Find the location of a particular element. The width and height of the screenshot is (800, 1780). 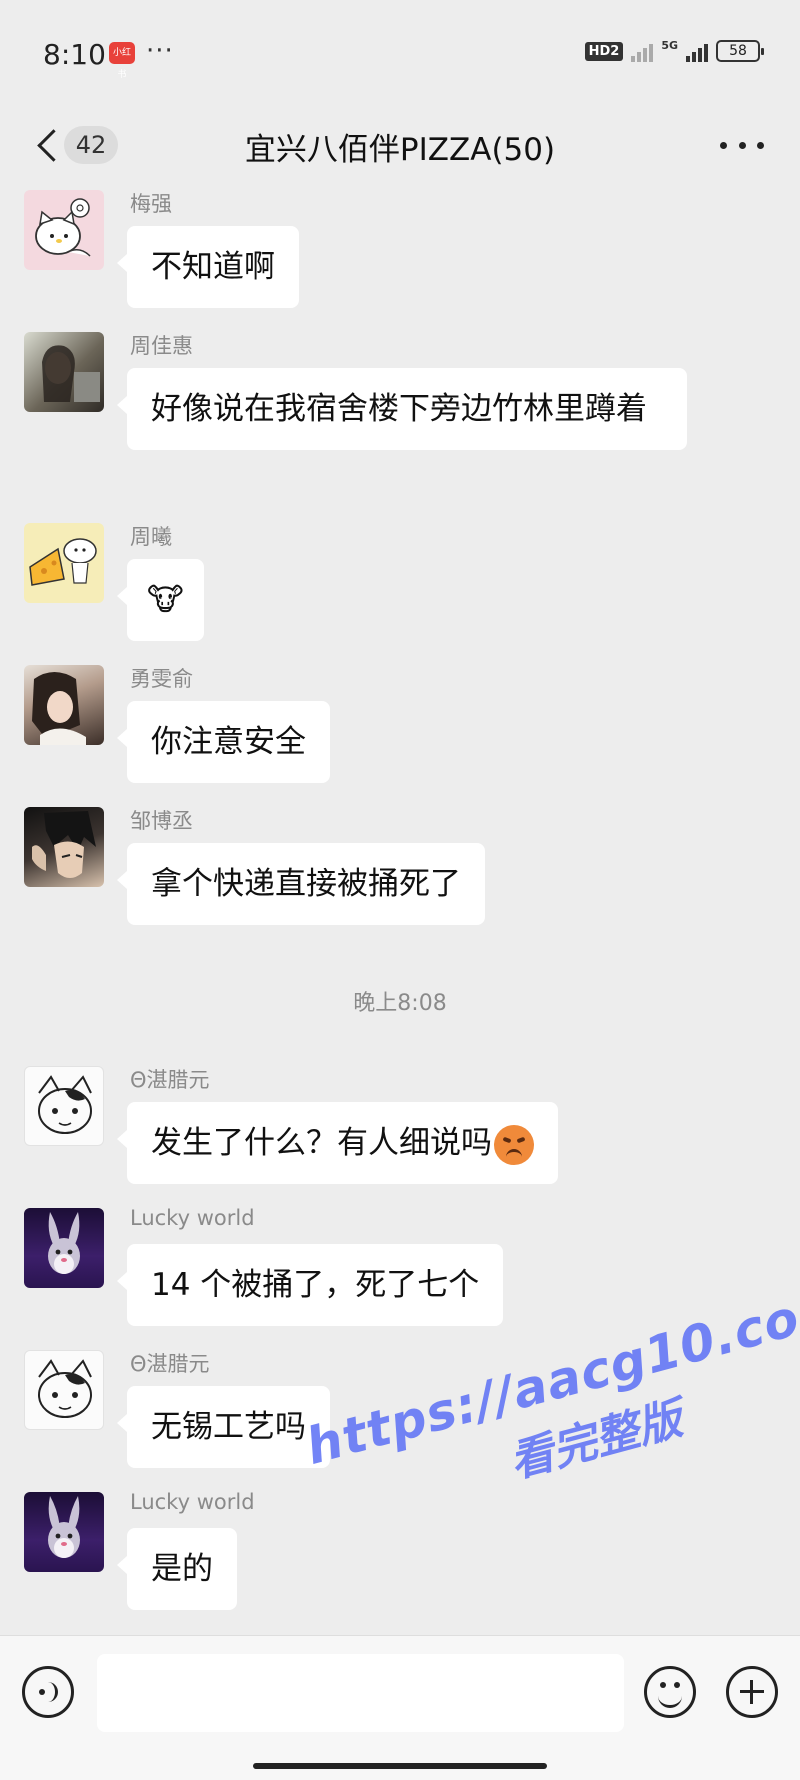

signal-weak-icon is located at coordinates (642, 51).